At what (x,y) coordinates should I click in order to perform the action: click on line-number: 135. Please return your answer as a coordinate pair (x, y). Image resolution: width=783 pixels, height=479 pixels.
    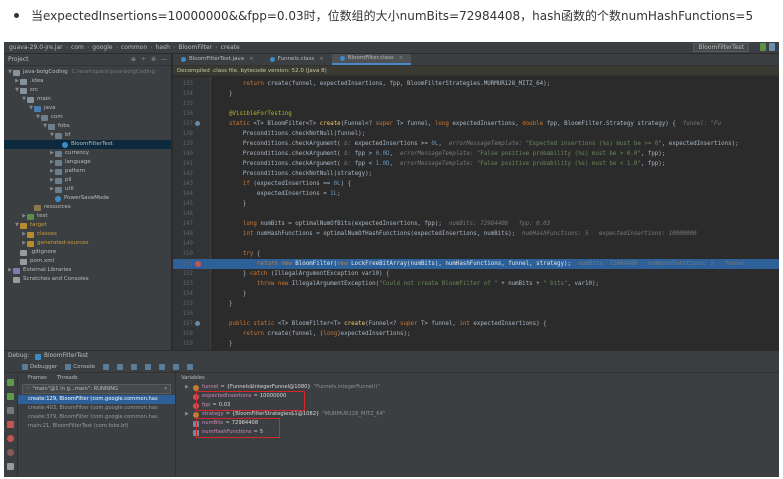
    Looking at the image, I should click on (184, 104).